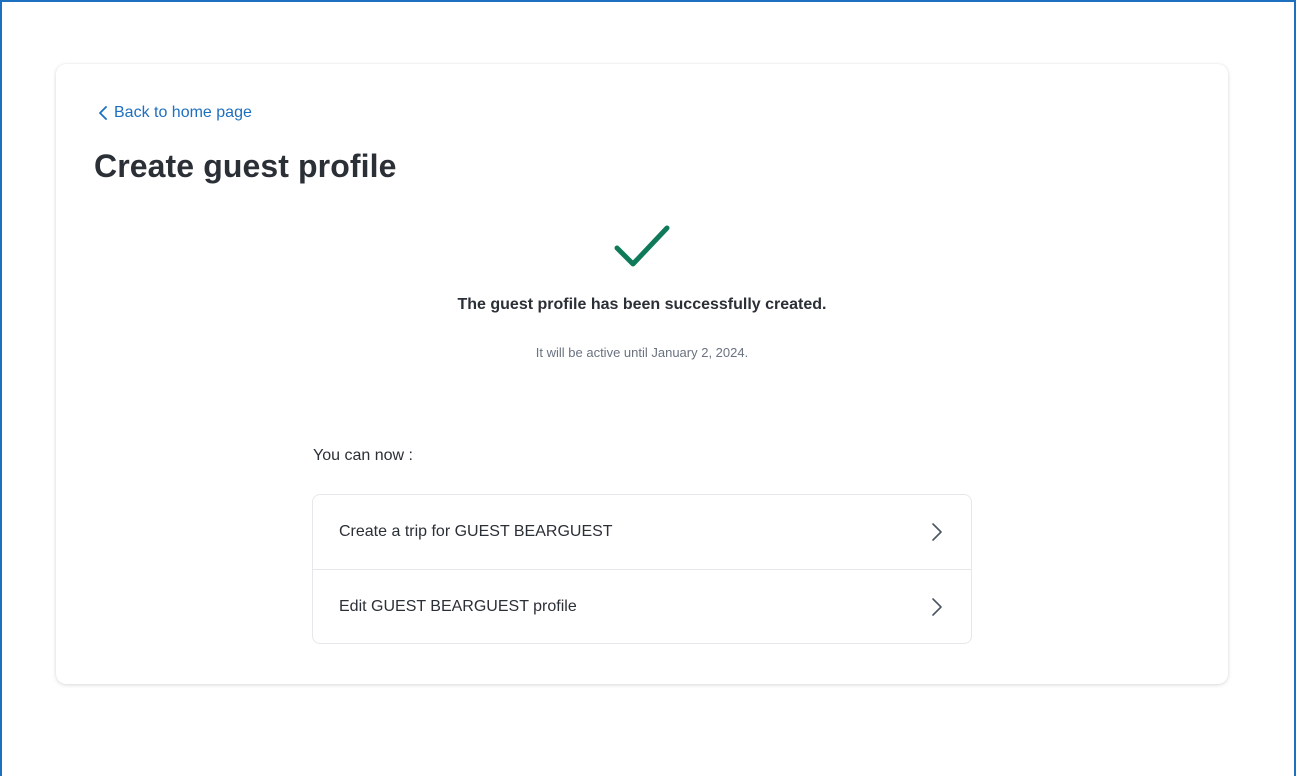  What do you see at coordinates (642, 352) in the screenshot?
I see `active-until-text: It will be active until January 2, 2024.` at bounding box center [642, 352].